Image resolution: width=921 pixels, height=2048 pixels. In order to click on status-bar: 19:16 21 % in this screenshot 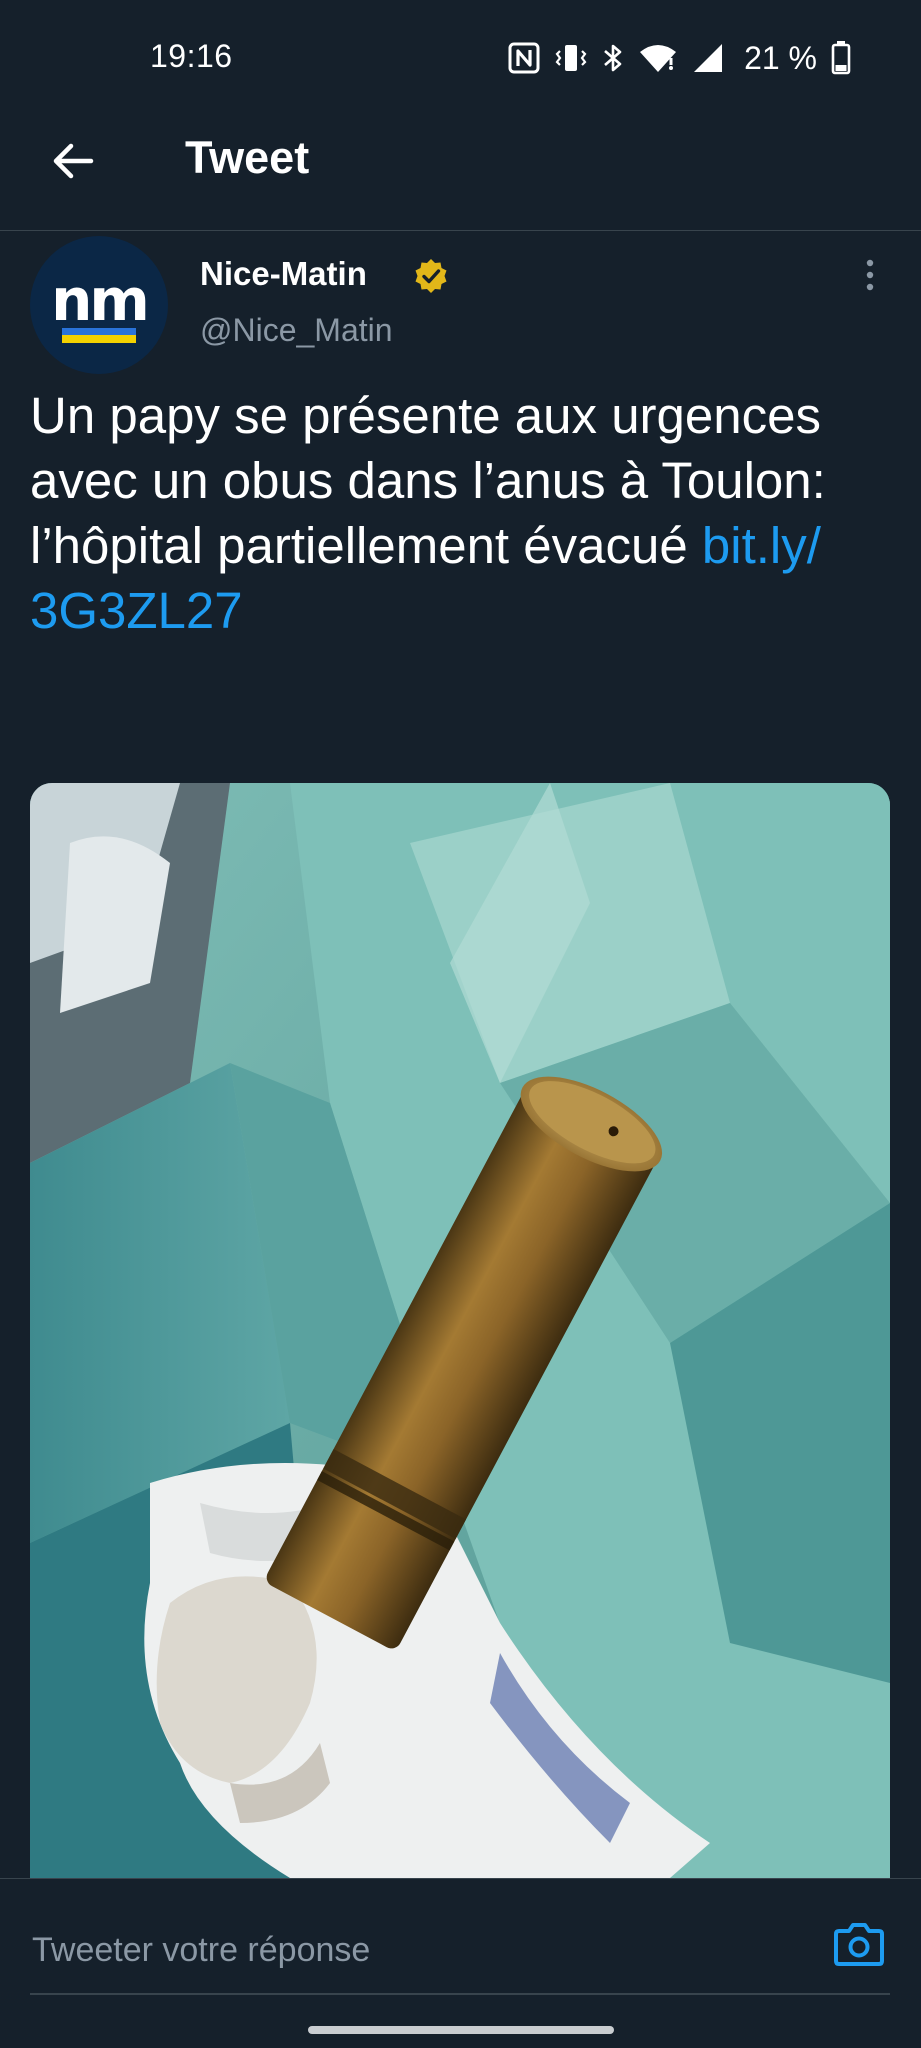, I will do `click(460, 50)`.